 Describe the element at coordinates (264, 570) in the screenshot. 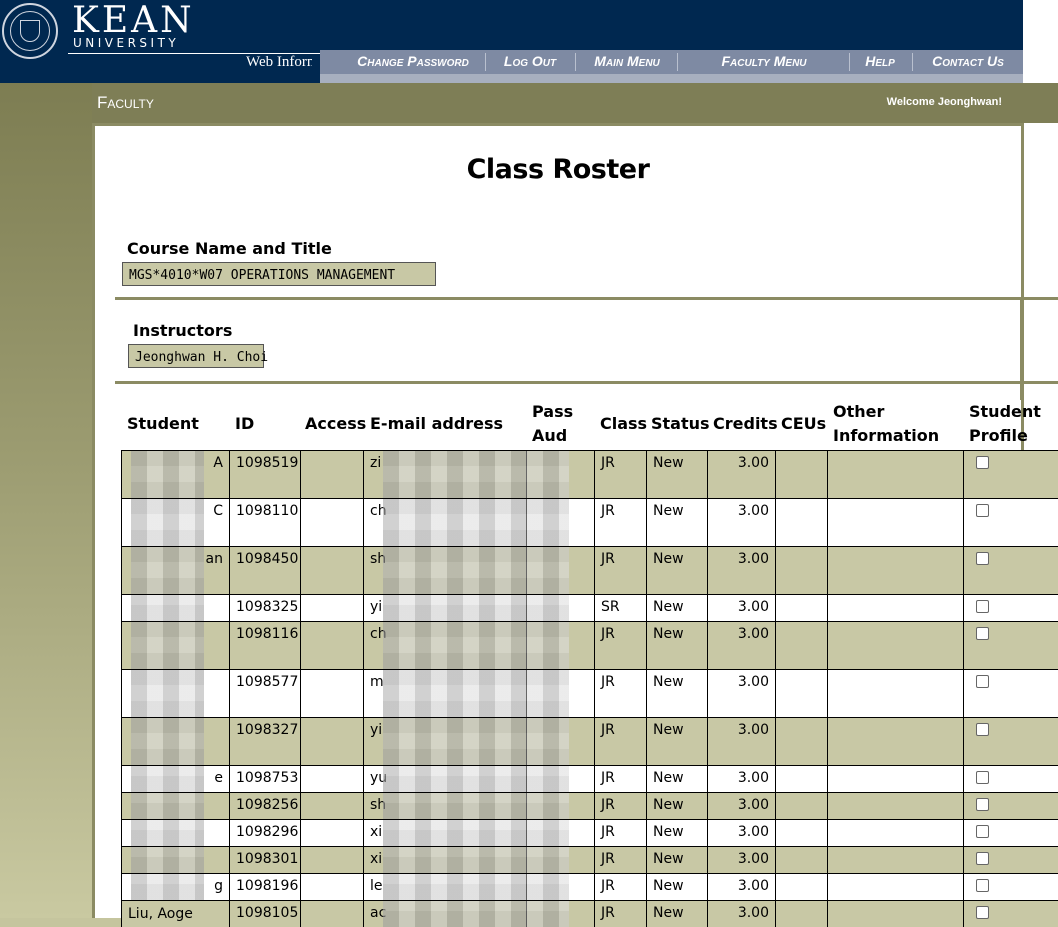

I see `cell-id: 1098450` at that location.